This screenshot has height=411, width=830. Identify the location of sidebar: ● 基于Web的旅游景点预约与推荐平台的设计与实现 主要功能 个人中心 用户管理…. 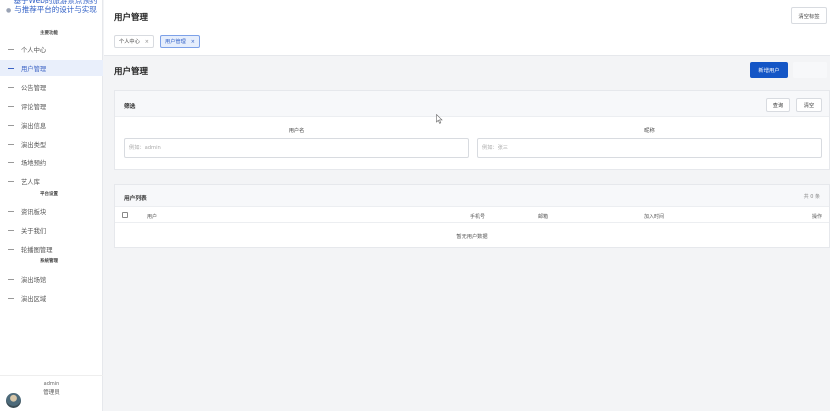
(51, 205).